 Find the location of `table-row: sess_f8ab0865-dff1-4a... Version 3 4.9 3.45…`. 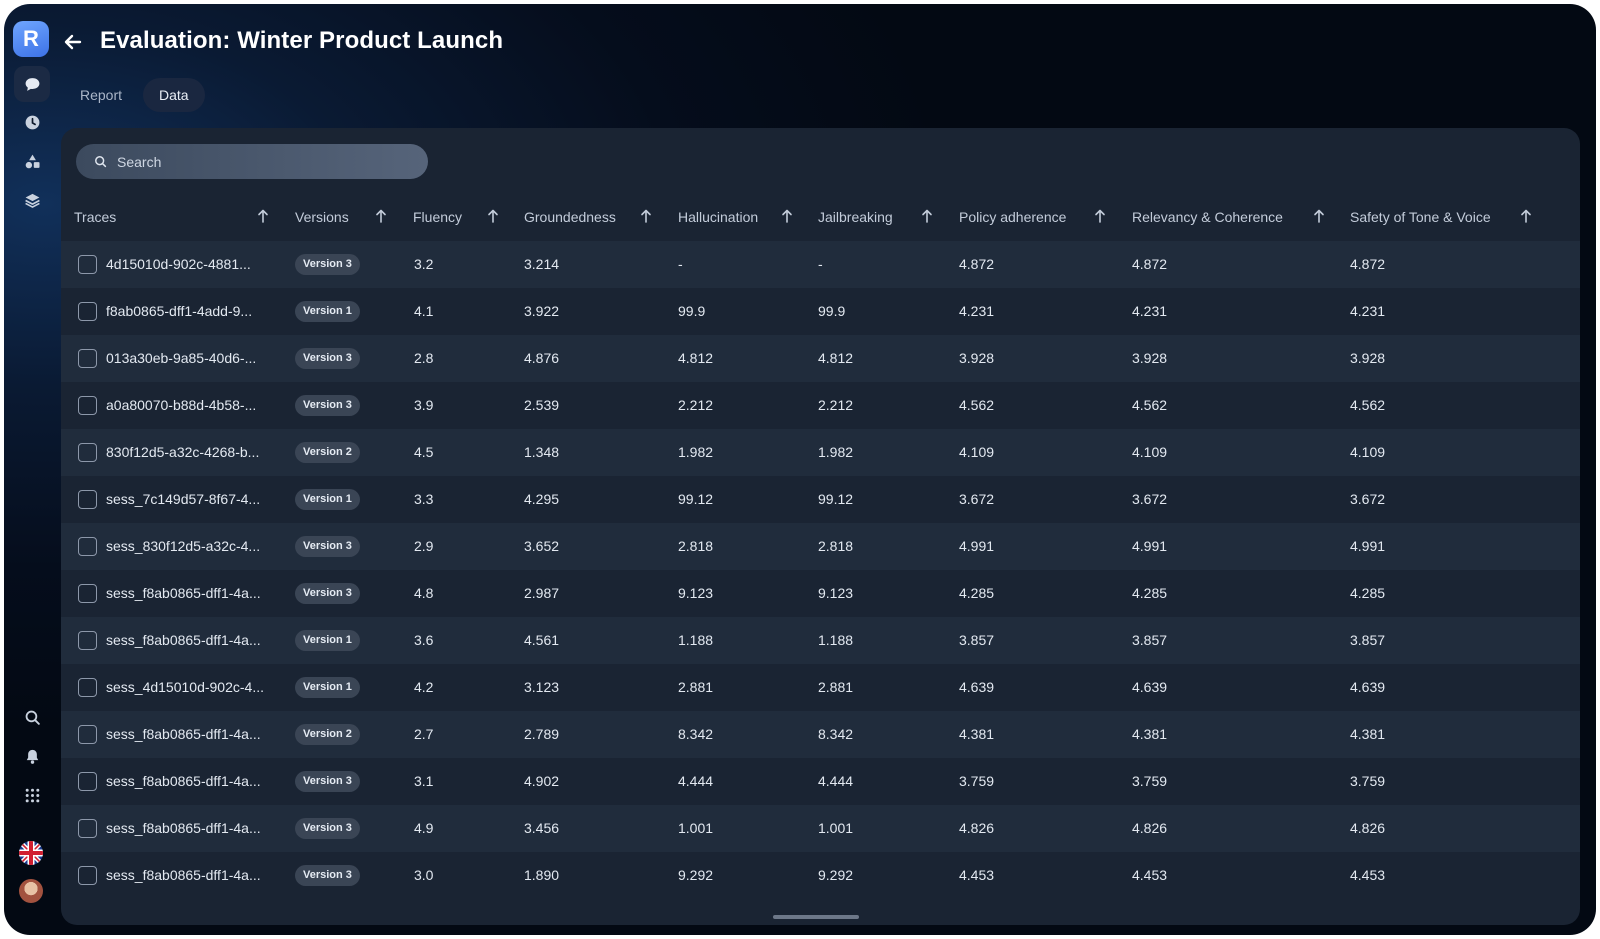

table-row: sess_f8ab0865-dff1-4a... Version 3 4.9 3.45… is located at coordinates (820, 828).